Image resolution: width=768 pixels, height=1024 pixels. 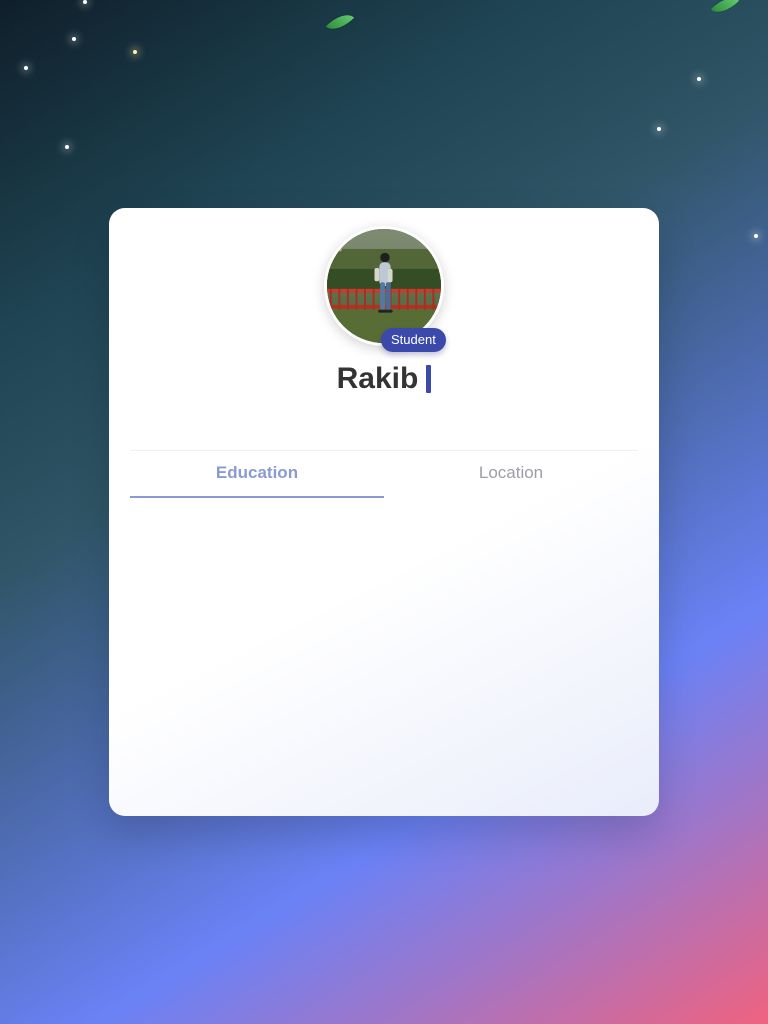 I want to click on profile-tabs: Education Location, so click(x=384, y=478).